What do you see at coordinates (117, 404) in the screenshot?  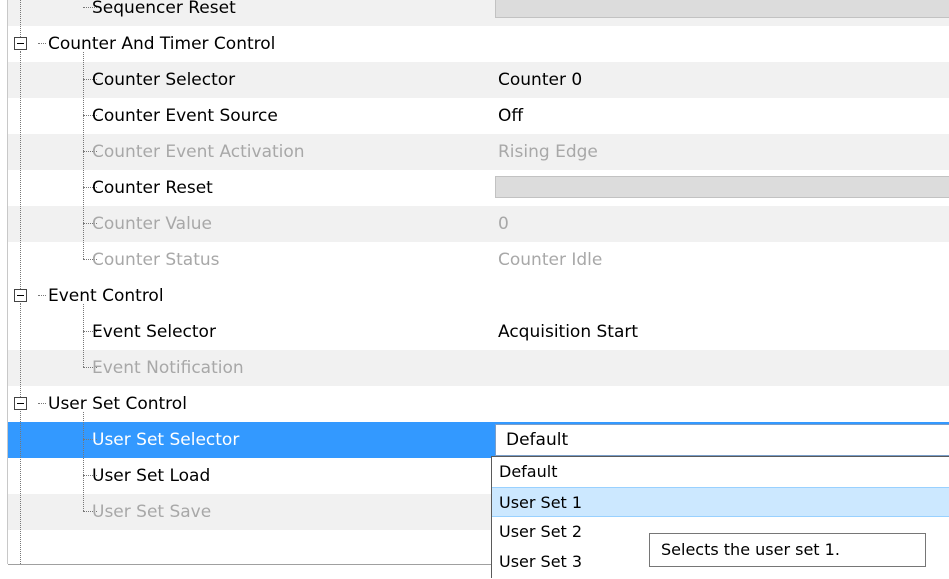 I see `category-label: User Set Control` at bounding box center [117, 404].